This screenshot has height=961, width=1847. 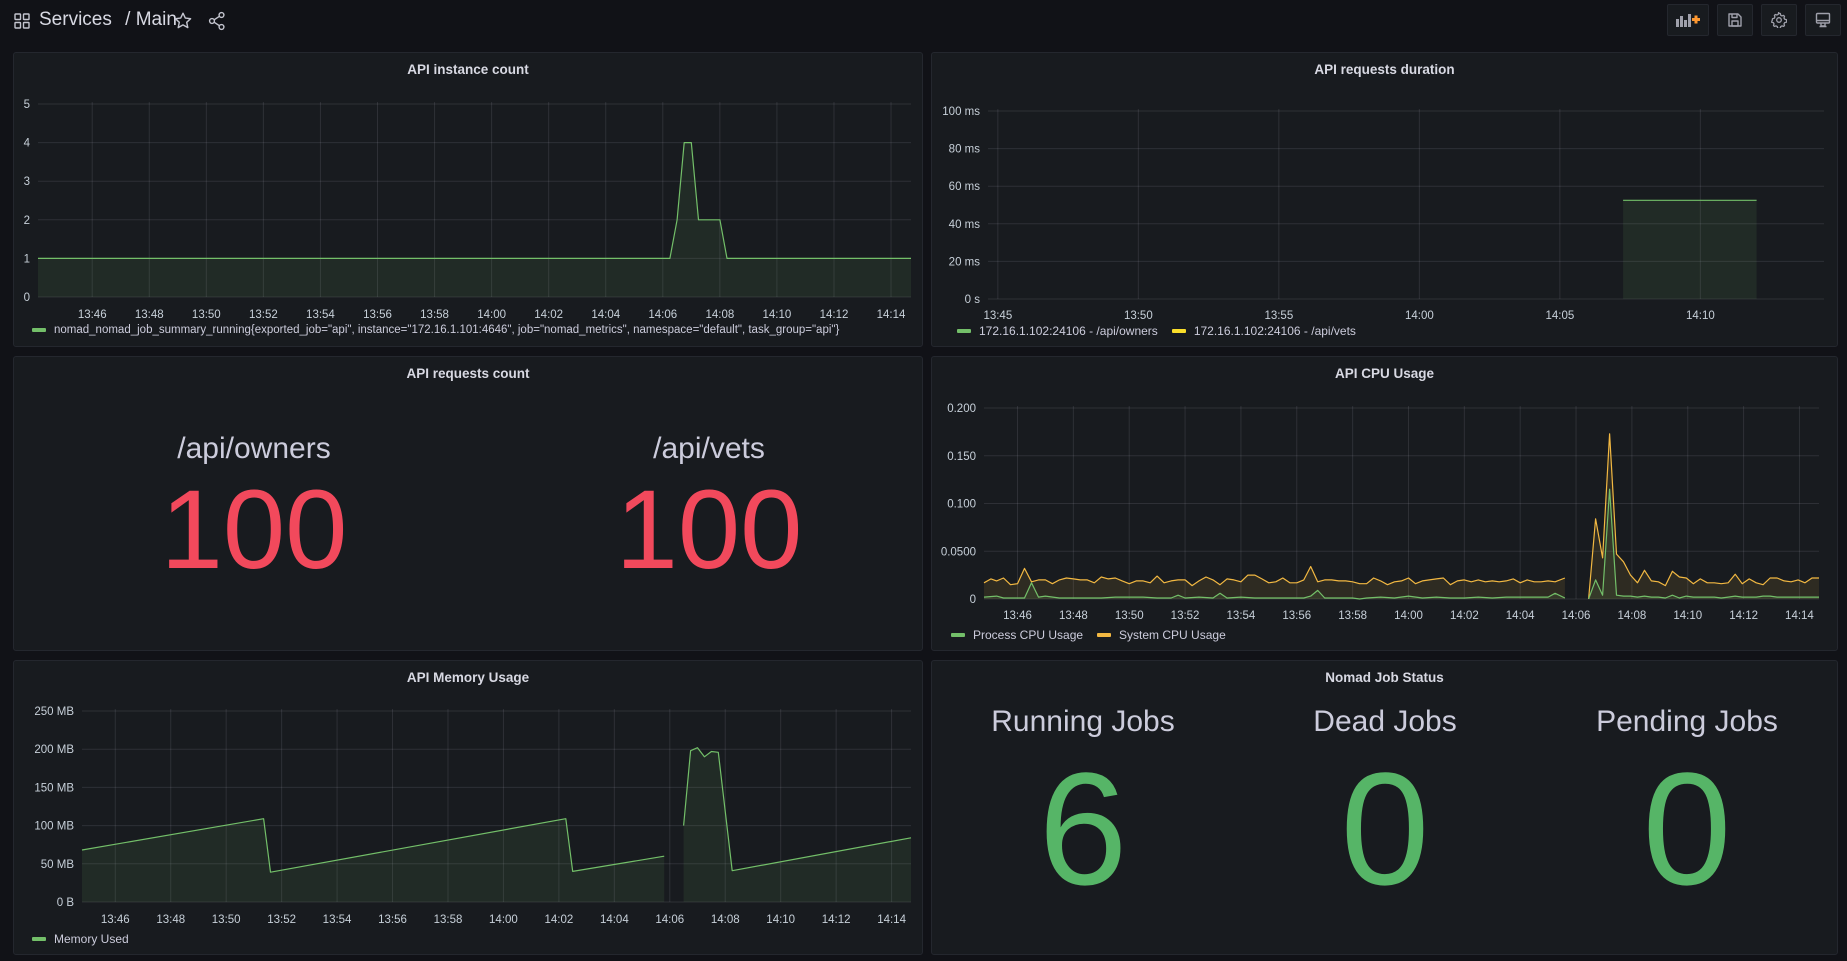 I want to click on view-mode-button, so click(x=1823, y=20).